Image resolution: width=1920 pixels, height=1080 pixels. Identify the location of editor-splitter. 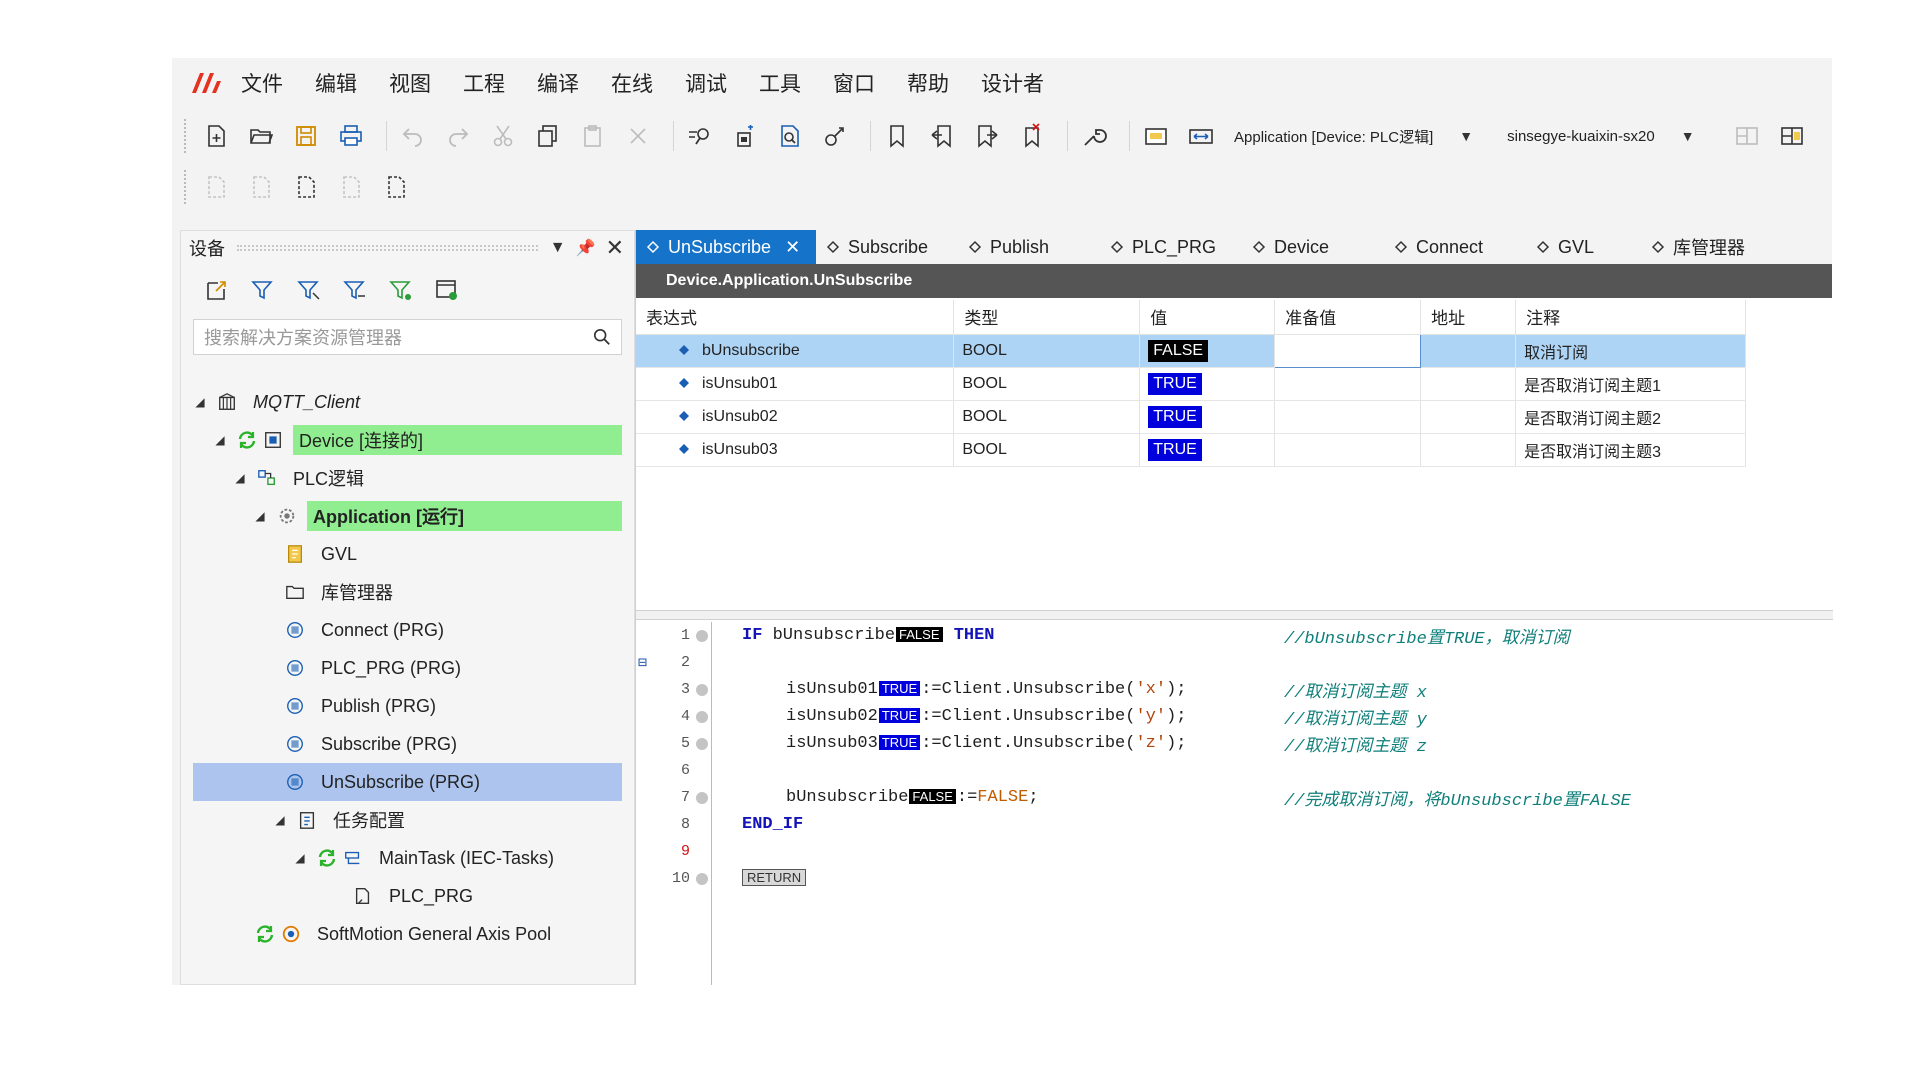
(1234, 615).